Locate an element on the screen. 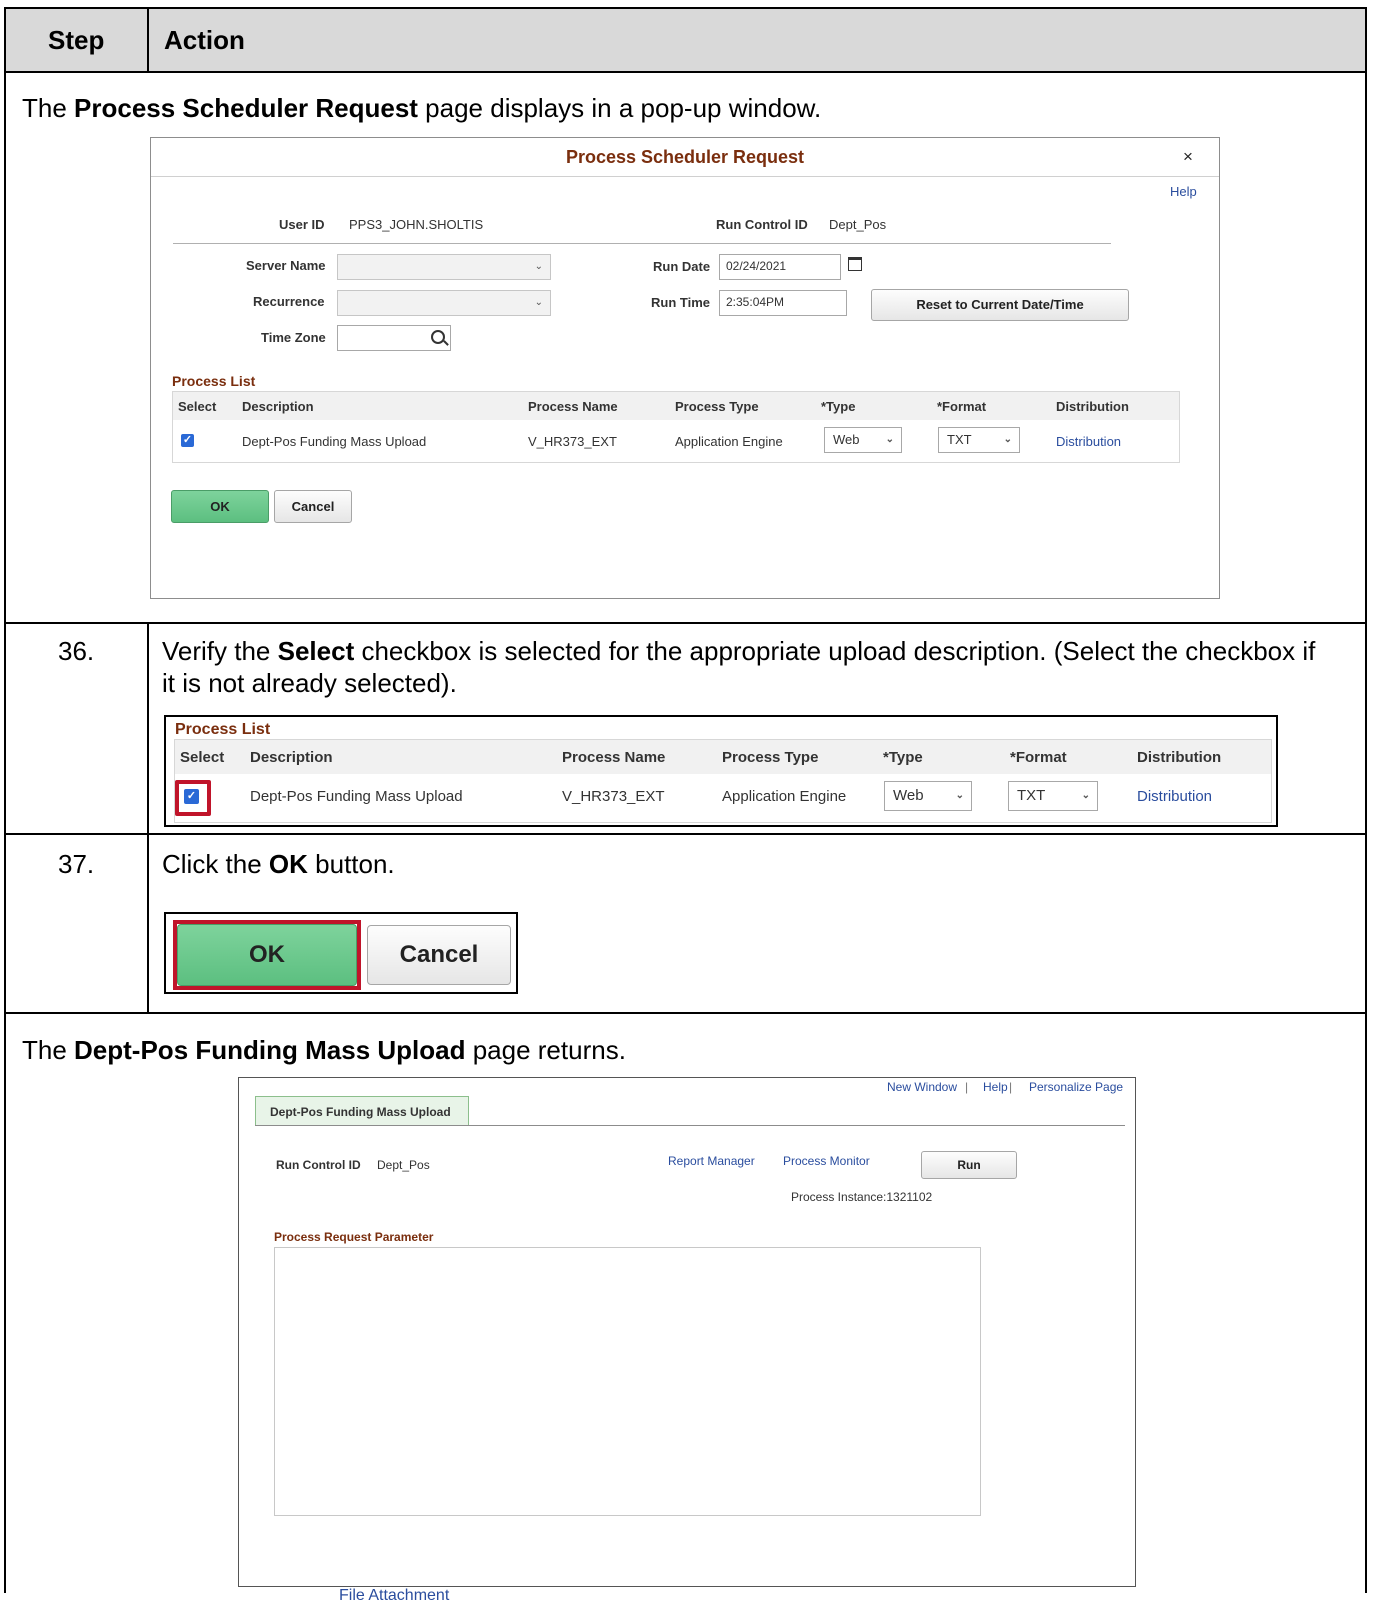 The image size is (1390, 1605). time-zone-label: Time Zone is located at coordinates (293, 337).